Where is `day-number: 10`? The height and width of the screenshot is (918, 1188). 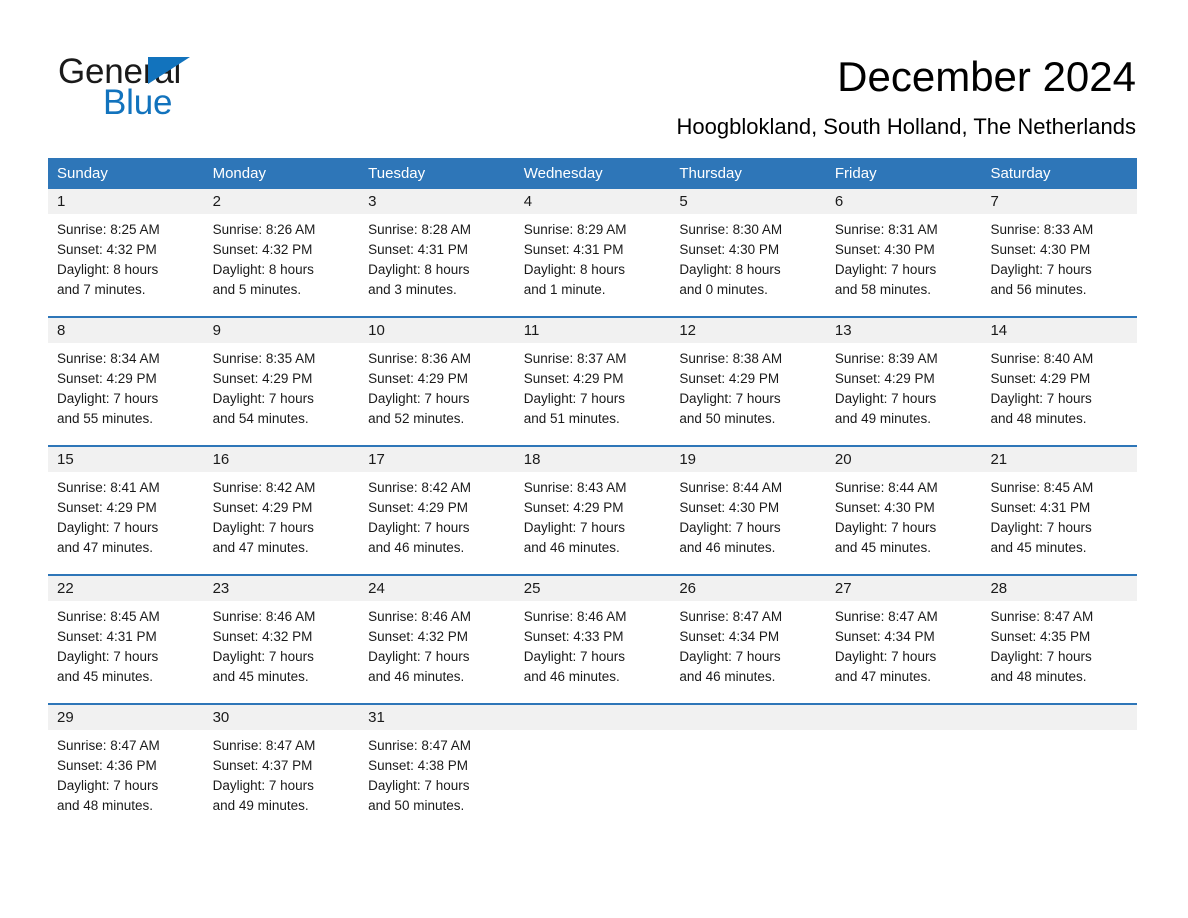 day-number: 10 is located at coordinates (437, 330).